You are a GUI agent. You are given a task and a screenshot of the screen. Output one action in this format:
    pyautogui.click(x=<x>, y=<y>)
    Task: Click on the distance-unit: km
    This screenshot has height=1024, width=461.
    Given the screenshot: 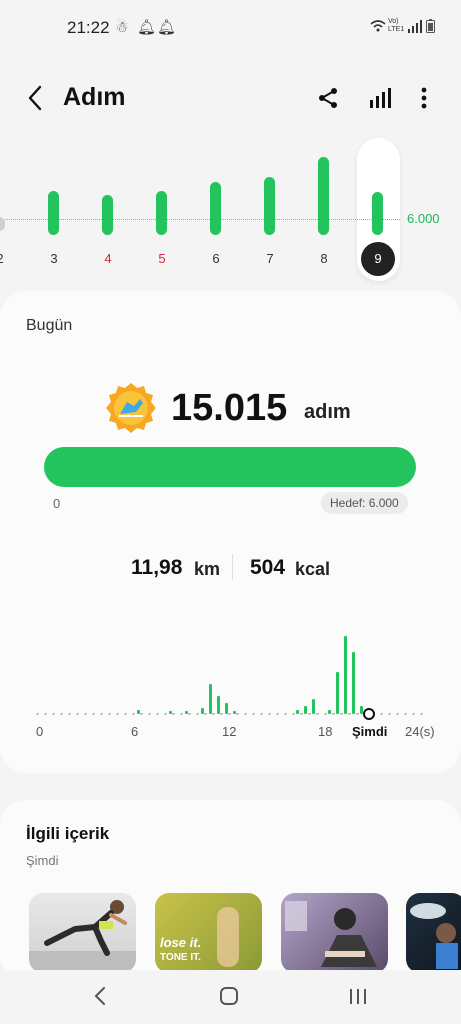 What is the action you would take?
    pyautogui.click(x=207, y=569)
    